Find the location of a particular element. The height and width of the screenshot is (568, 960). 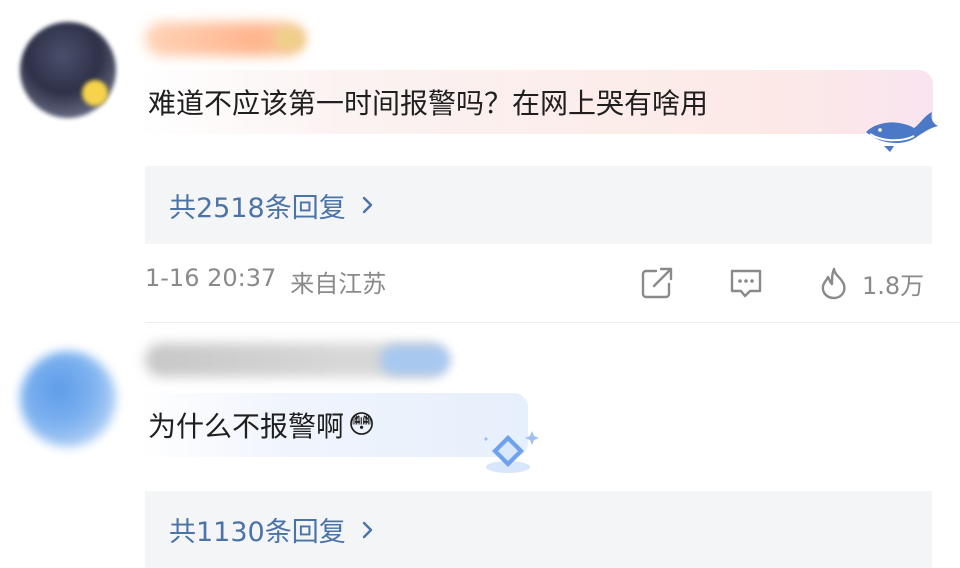

comment-icon is located at coordinates (746, 283).